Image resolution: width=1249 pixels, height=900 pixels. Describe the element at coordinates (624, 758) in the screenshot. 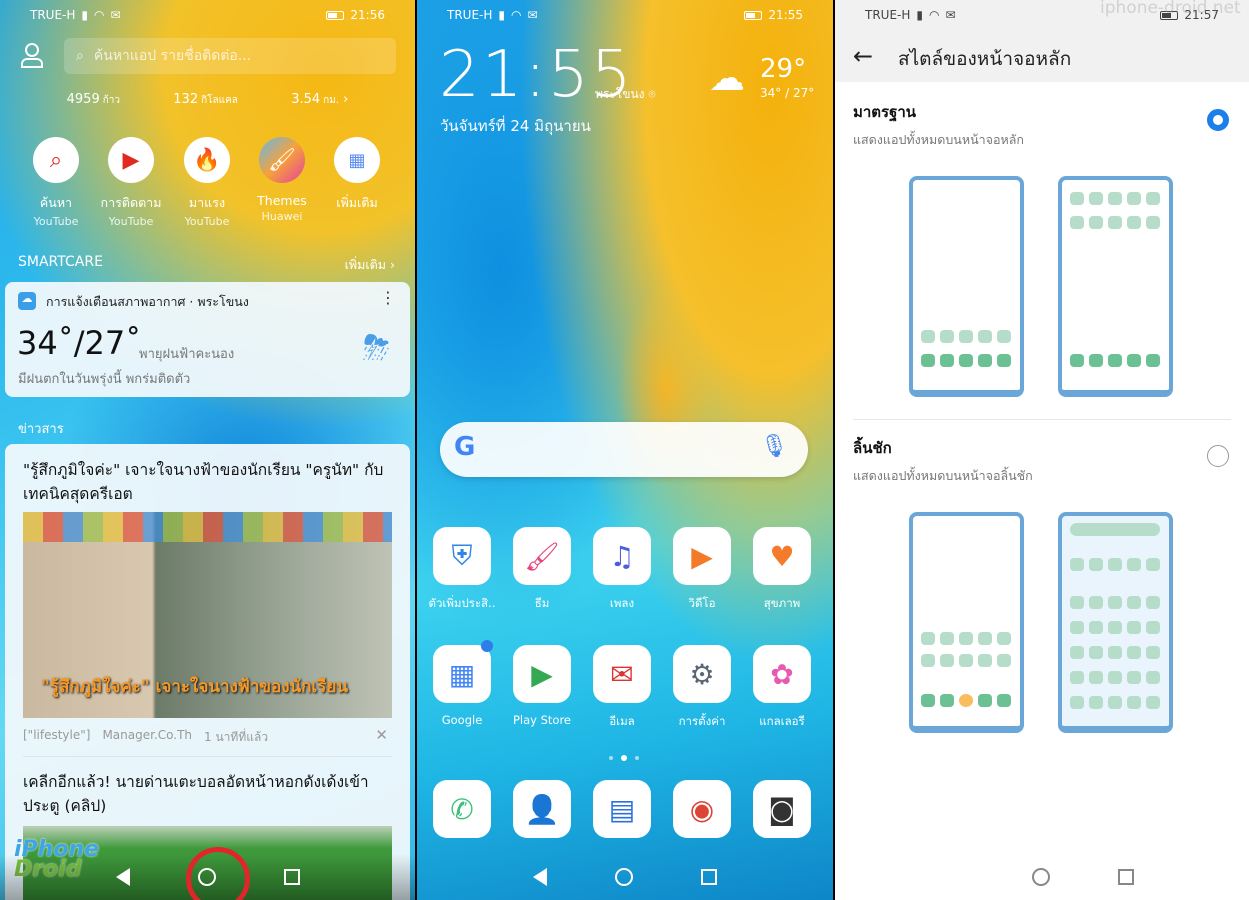

I see `page-indicator` at that location.